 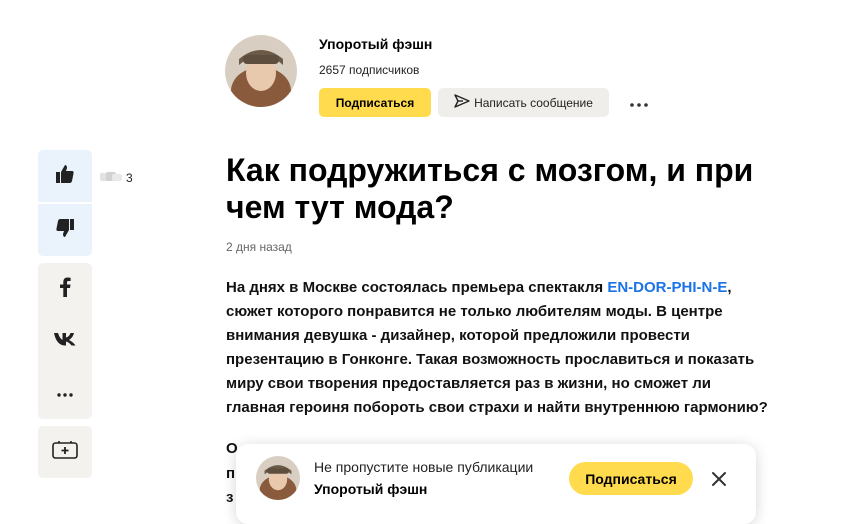 I want to click on dislike-button, so click(x=65, y=230).